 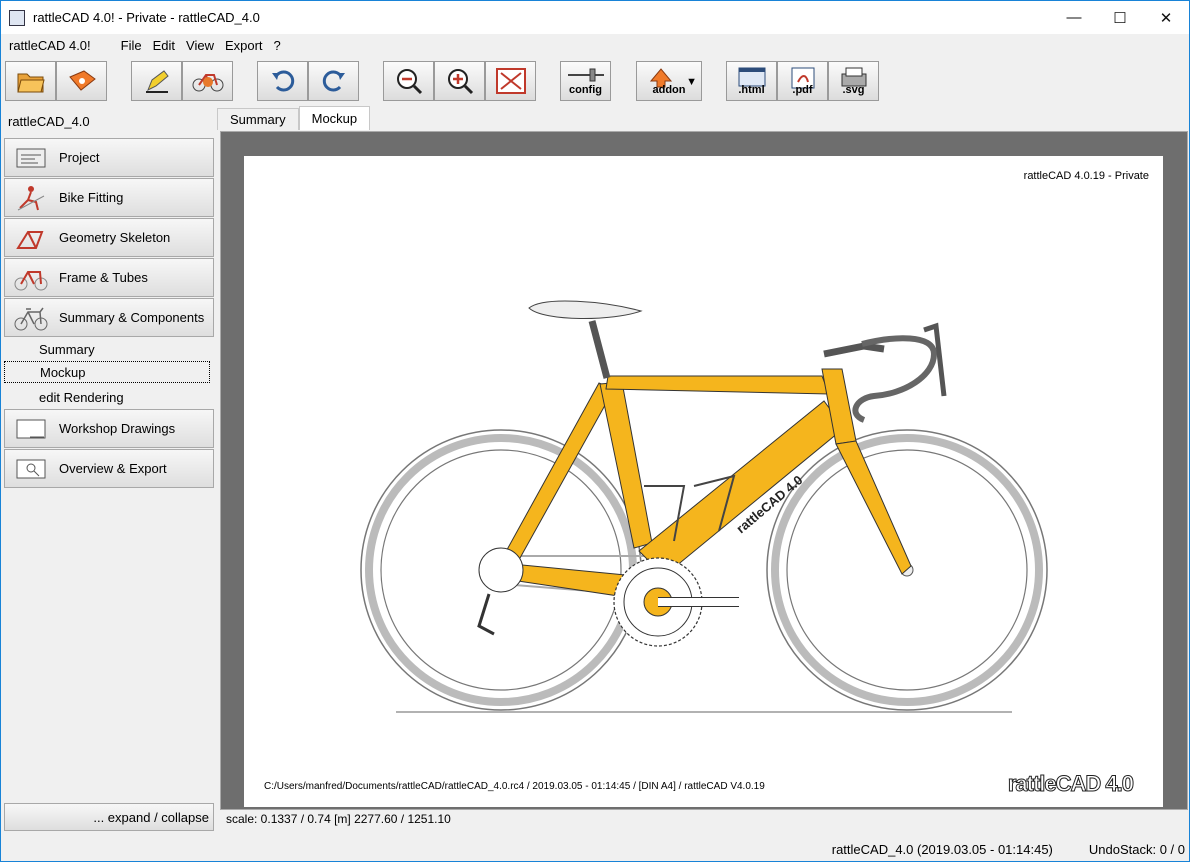 What do you see at coordinates (741, 488) in the screenshot?
I see `down-tube` at bounding box center [741, 488].